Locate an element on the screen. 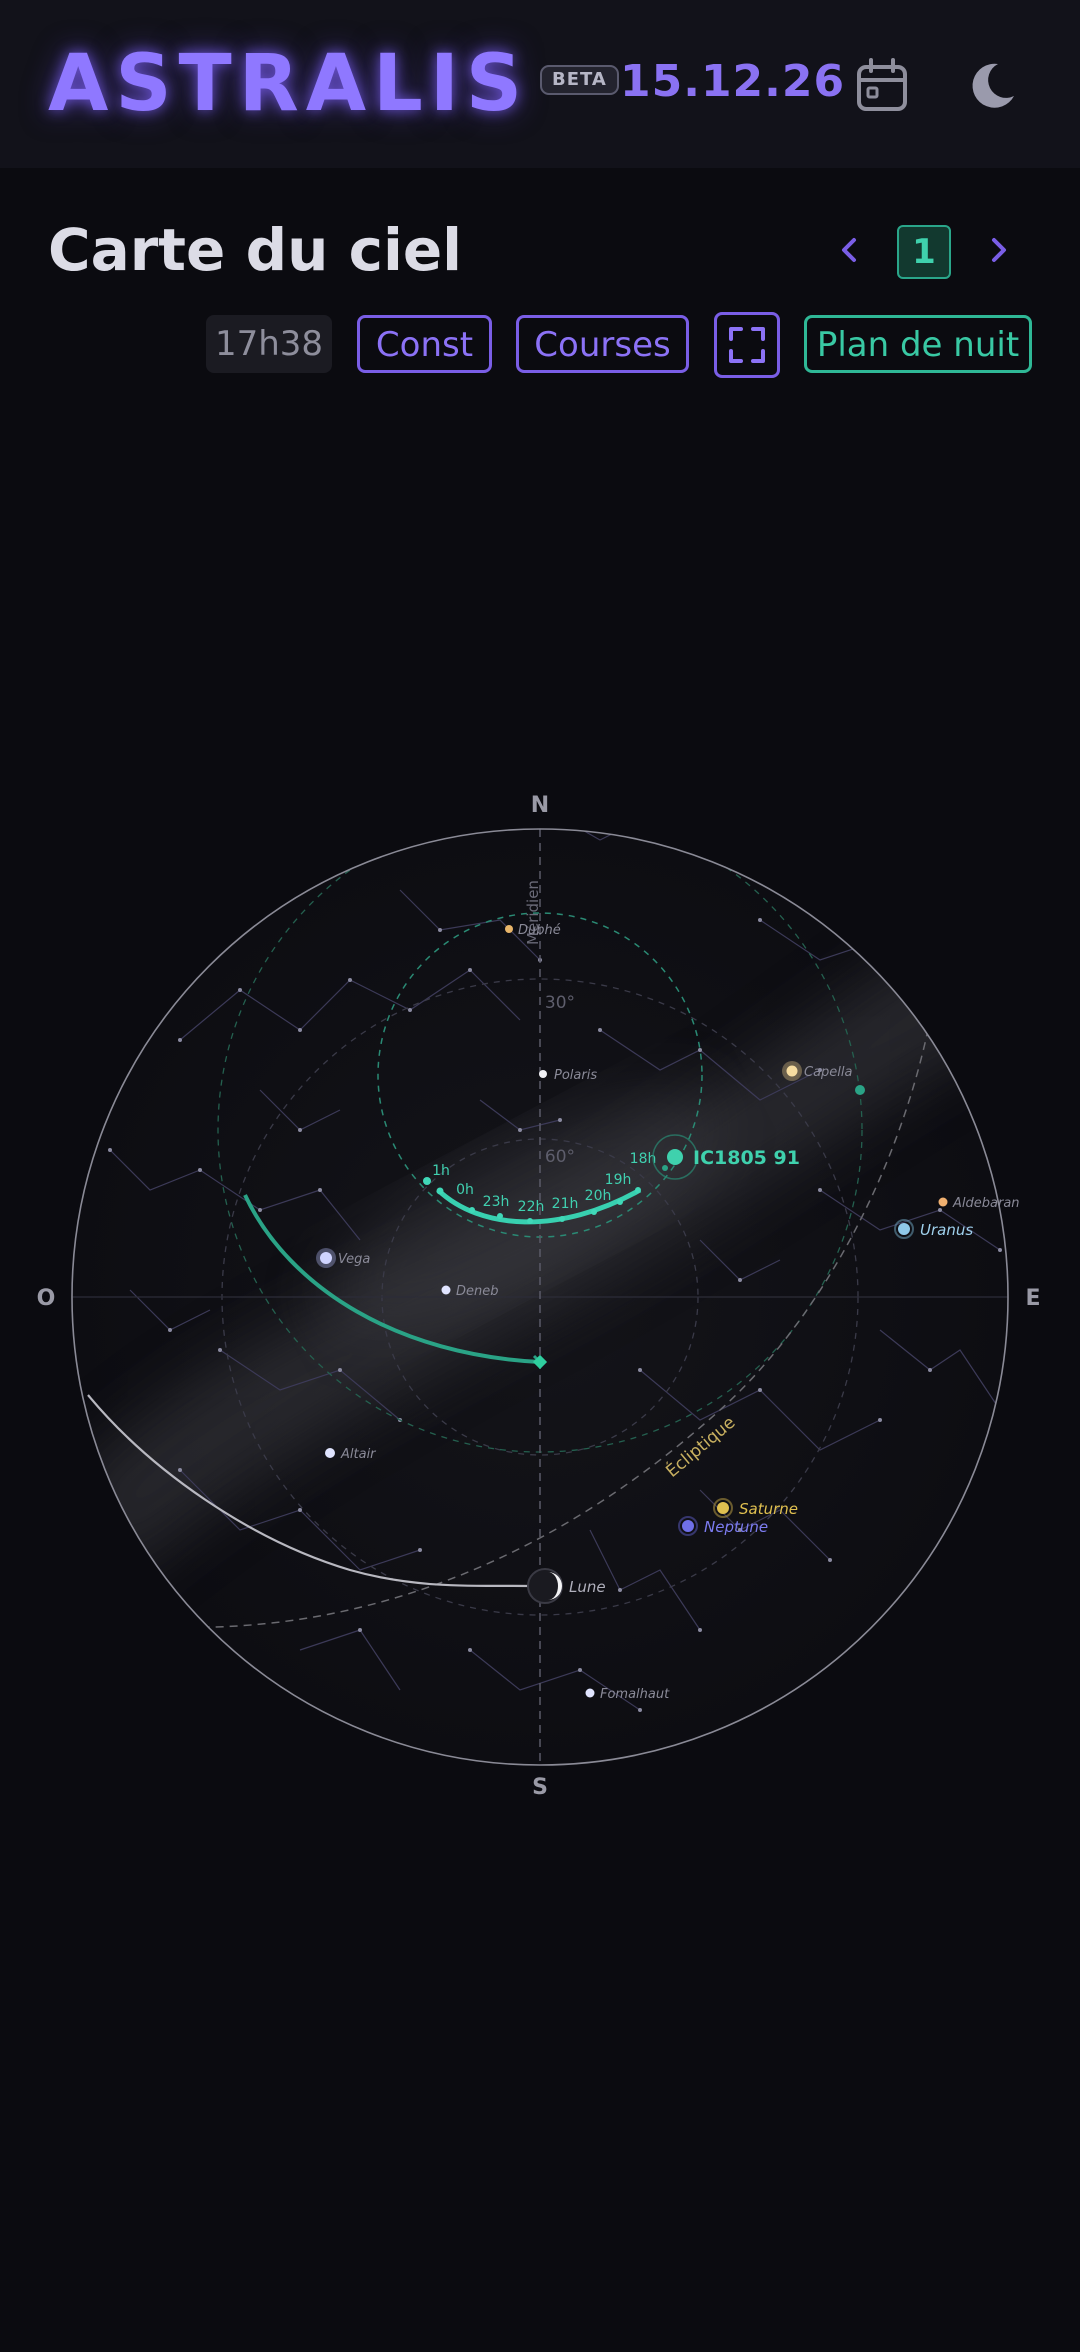 The image size is (1080, 2352). svg-text: 19h is located at coordinates (618, 1180).